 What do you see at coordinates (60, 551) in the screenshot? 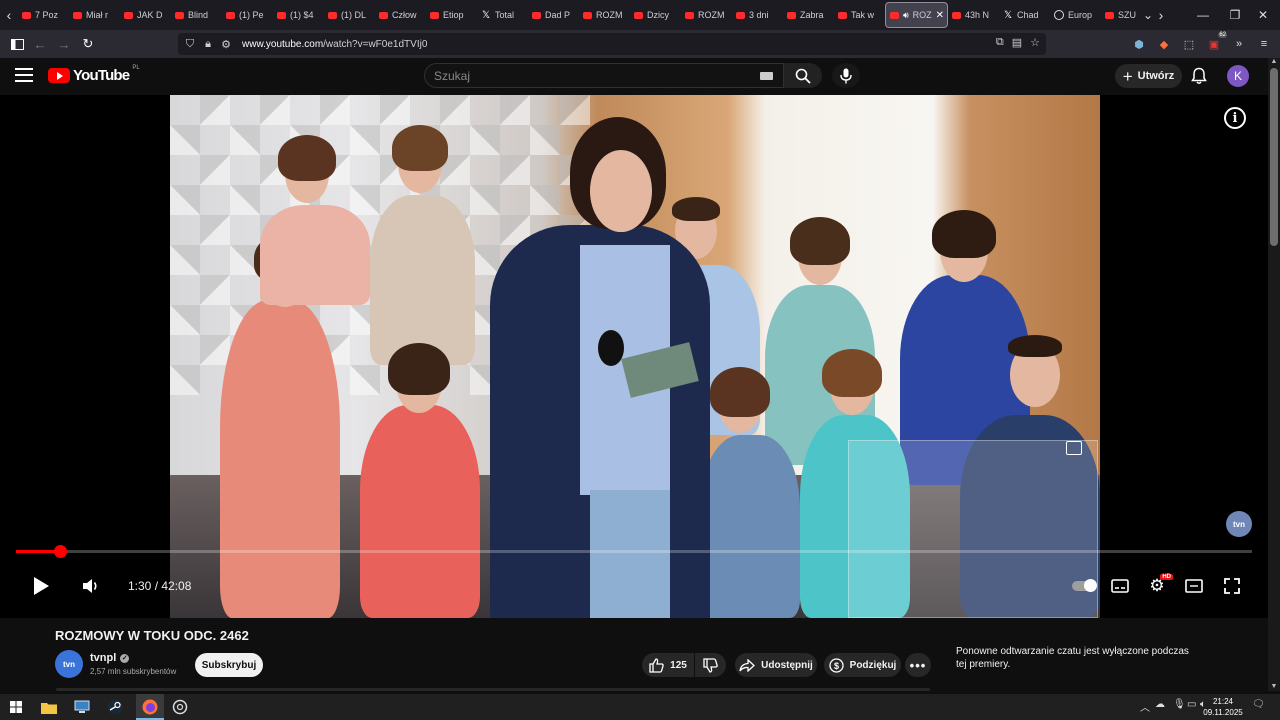
I see `progress-scrubber` at bounding box center [60, 551].